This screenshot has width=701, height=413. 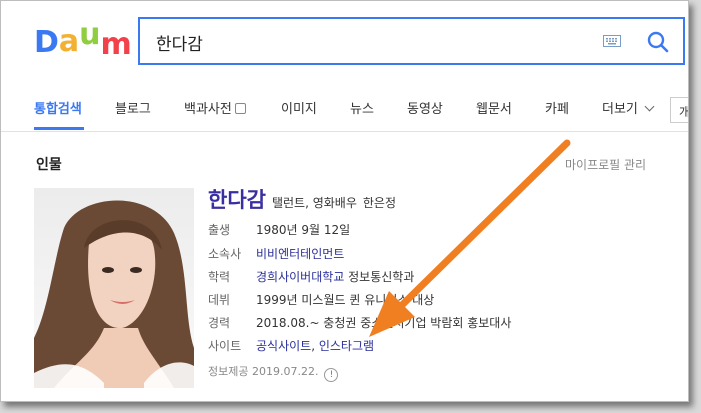 What do you see at coordinates (46, 42) in the screenshot?
I see `logo-letter-d: D` at bounding box center [46, 42].